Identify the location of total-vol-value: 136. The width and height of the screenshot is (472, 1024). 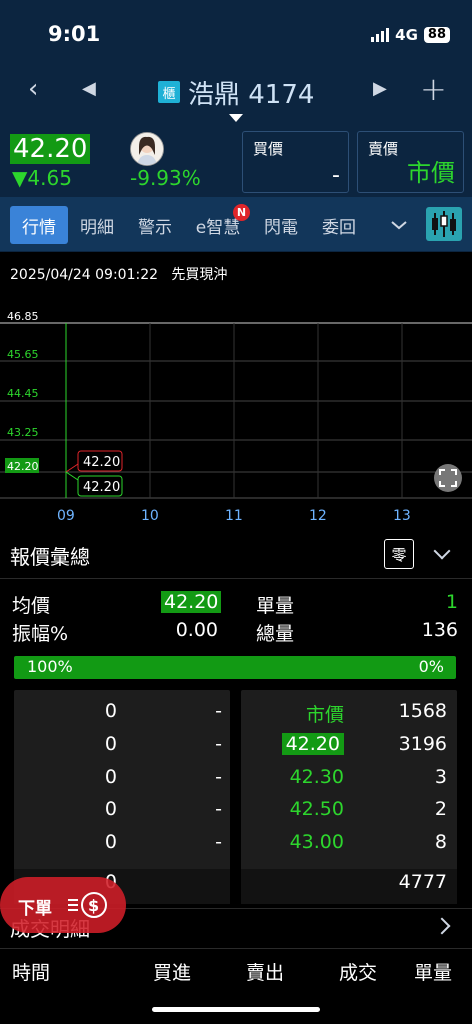
(439, 630).